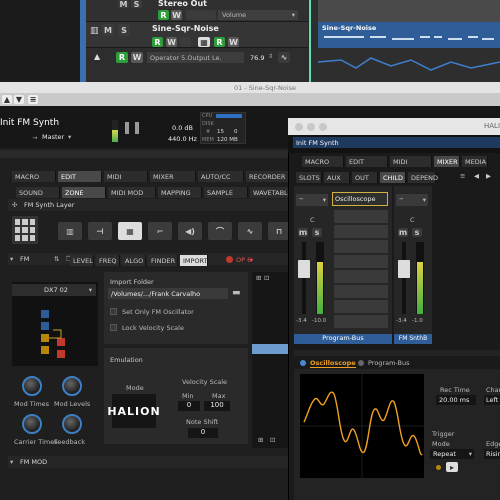 This screenshot has width=500, height=500. What do you see at coordinates (367, 161) in the screenshot?
I see `halion-tab-edit: EDIT` at bounding box center [367, 161].